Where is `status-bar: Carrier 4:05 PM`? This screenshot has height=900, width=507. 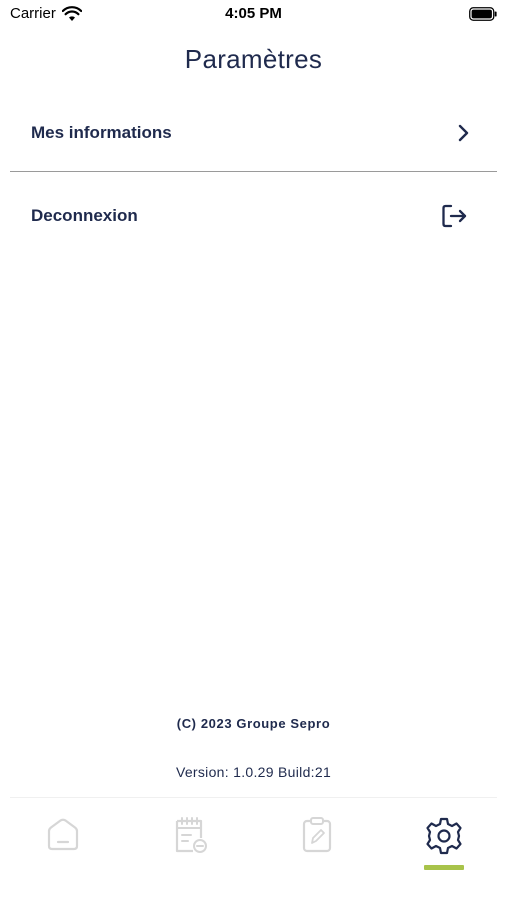 status-bar: Carrier 4:05 PM is located at coordinates (253, 14).